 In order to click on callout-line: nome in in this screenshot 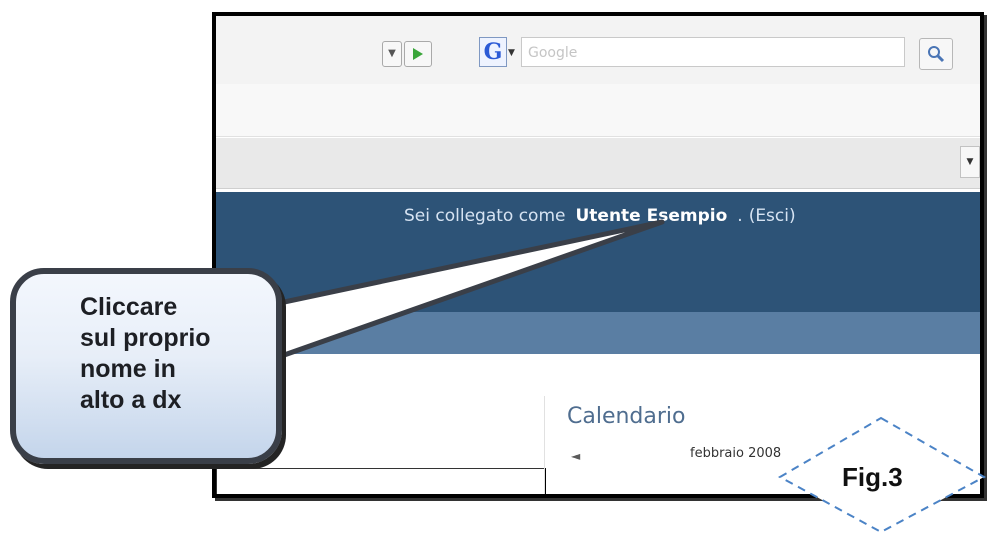, I will do `click(128, 369)`.